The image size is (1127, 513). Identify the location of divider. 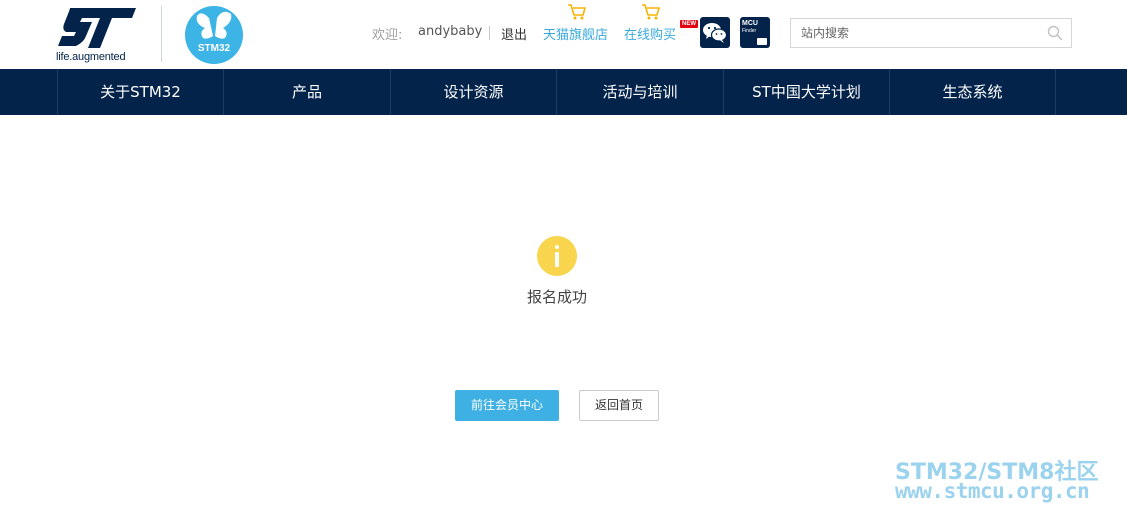
(489, 33).